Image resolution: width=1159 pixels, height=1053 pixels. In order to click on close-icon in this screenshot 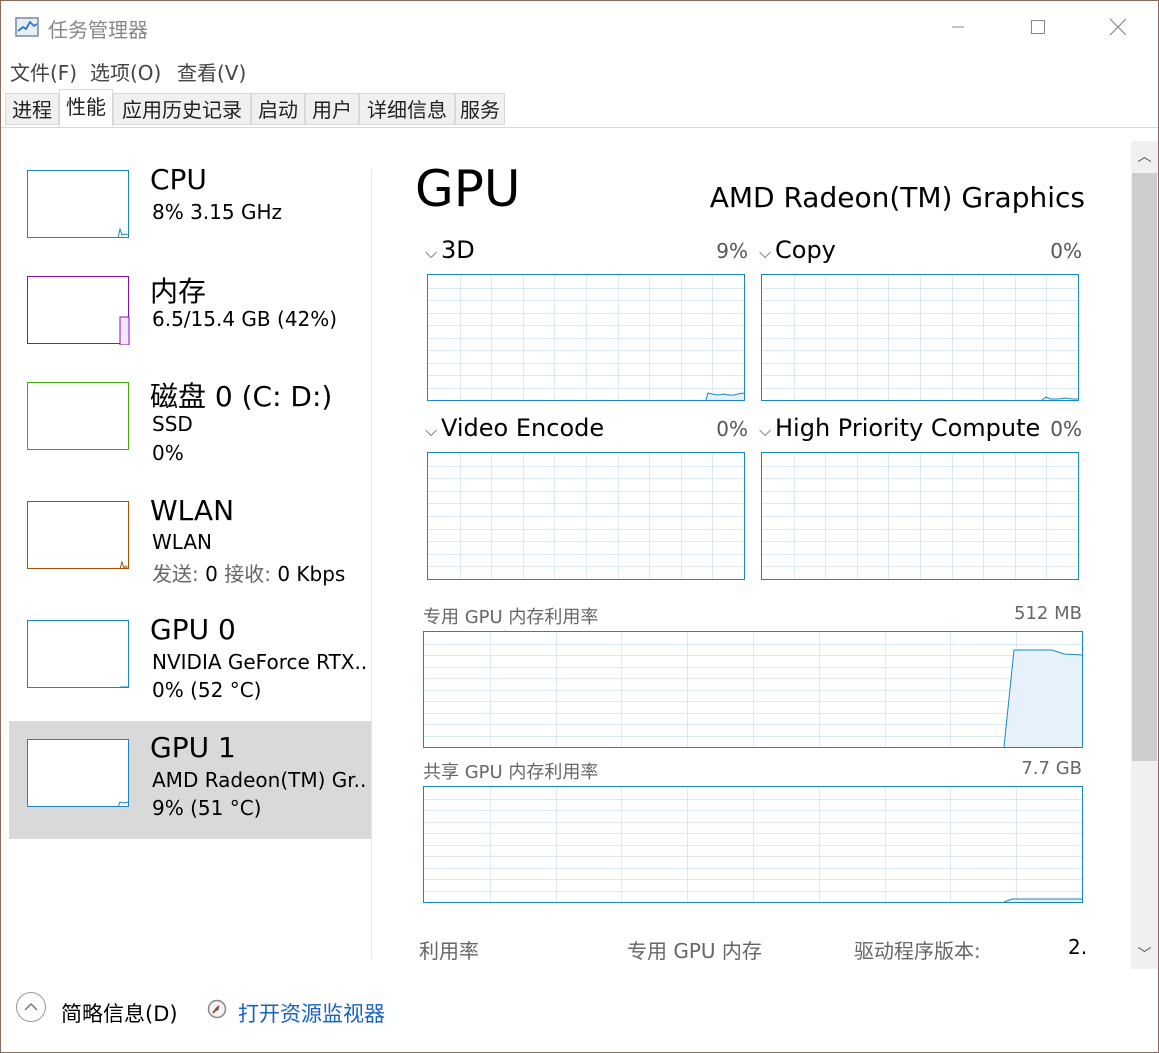, I will do `click(1118, 27)`.